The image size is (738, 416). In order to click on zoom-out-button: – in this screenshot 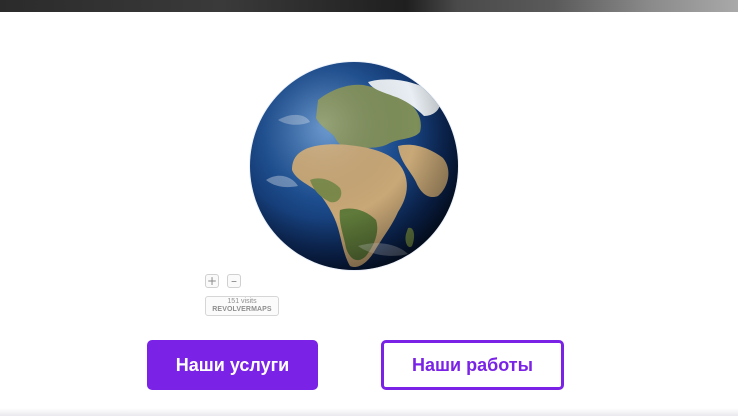, I will do `click(234, 281)`.